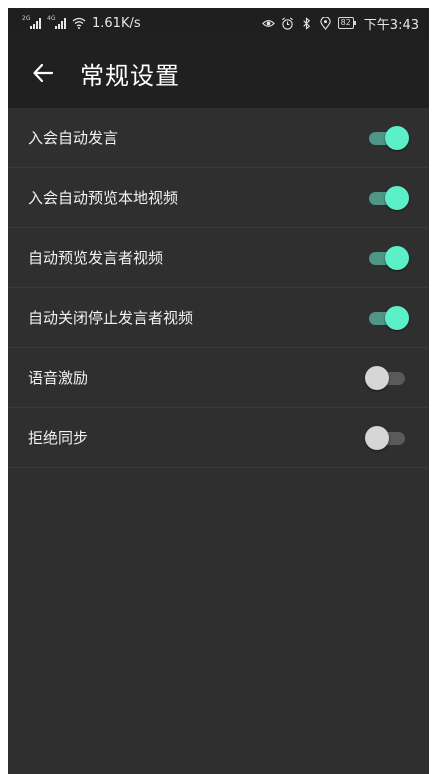 The image size is (435, 774). Describe the element at coordinates (26, 18) in the screenshot. I see `sim1-label: 2G` at that location.